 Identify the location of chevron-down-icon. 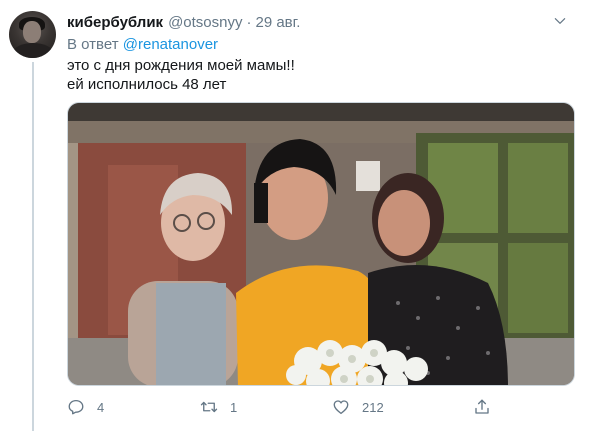
(560, 21).